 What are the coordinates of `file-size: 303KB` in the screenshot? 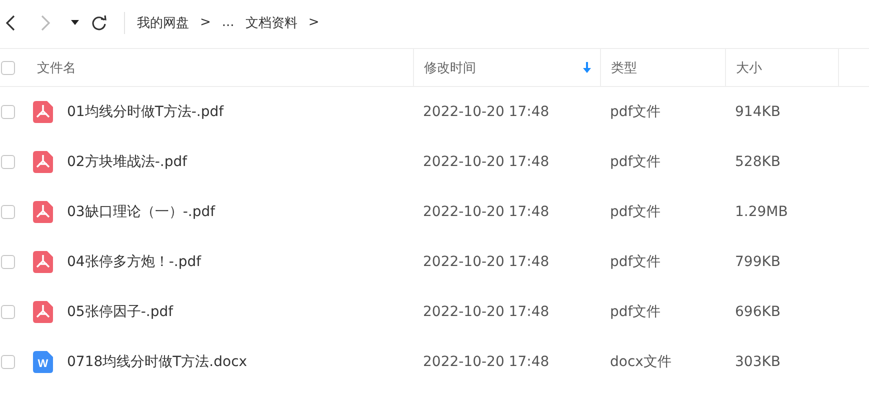 It's located at (758, 362).